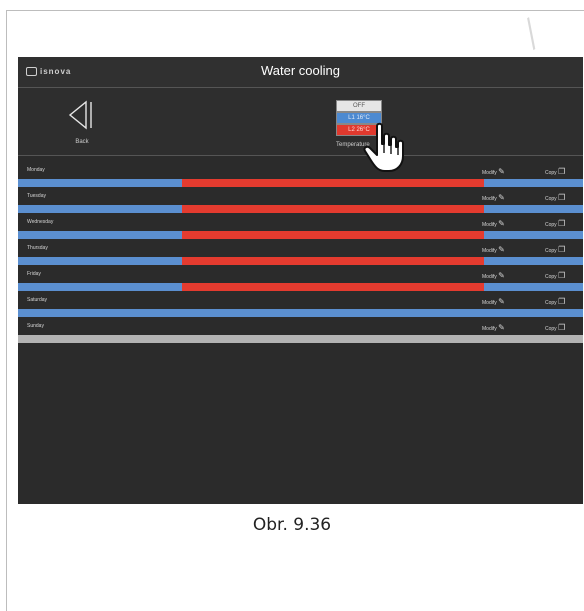 This screenshot has height=611, width=584. What do you see at coordinates (34, 274) in the screenshot?
I see `day-label: Friday` at bounding box center [34, 274].